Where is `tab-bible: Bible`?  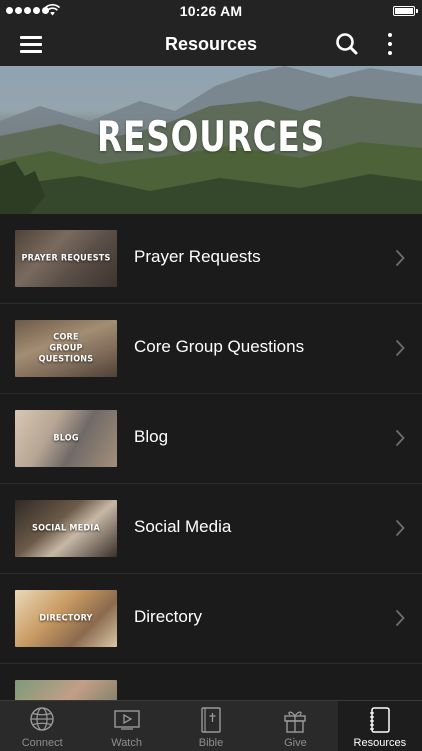 tab-bible: Bible is located at coordinates (211, 726).